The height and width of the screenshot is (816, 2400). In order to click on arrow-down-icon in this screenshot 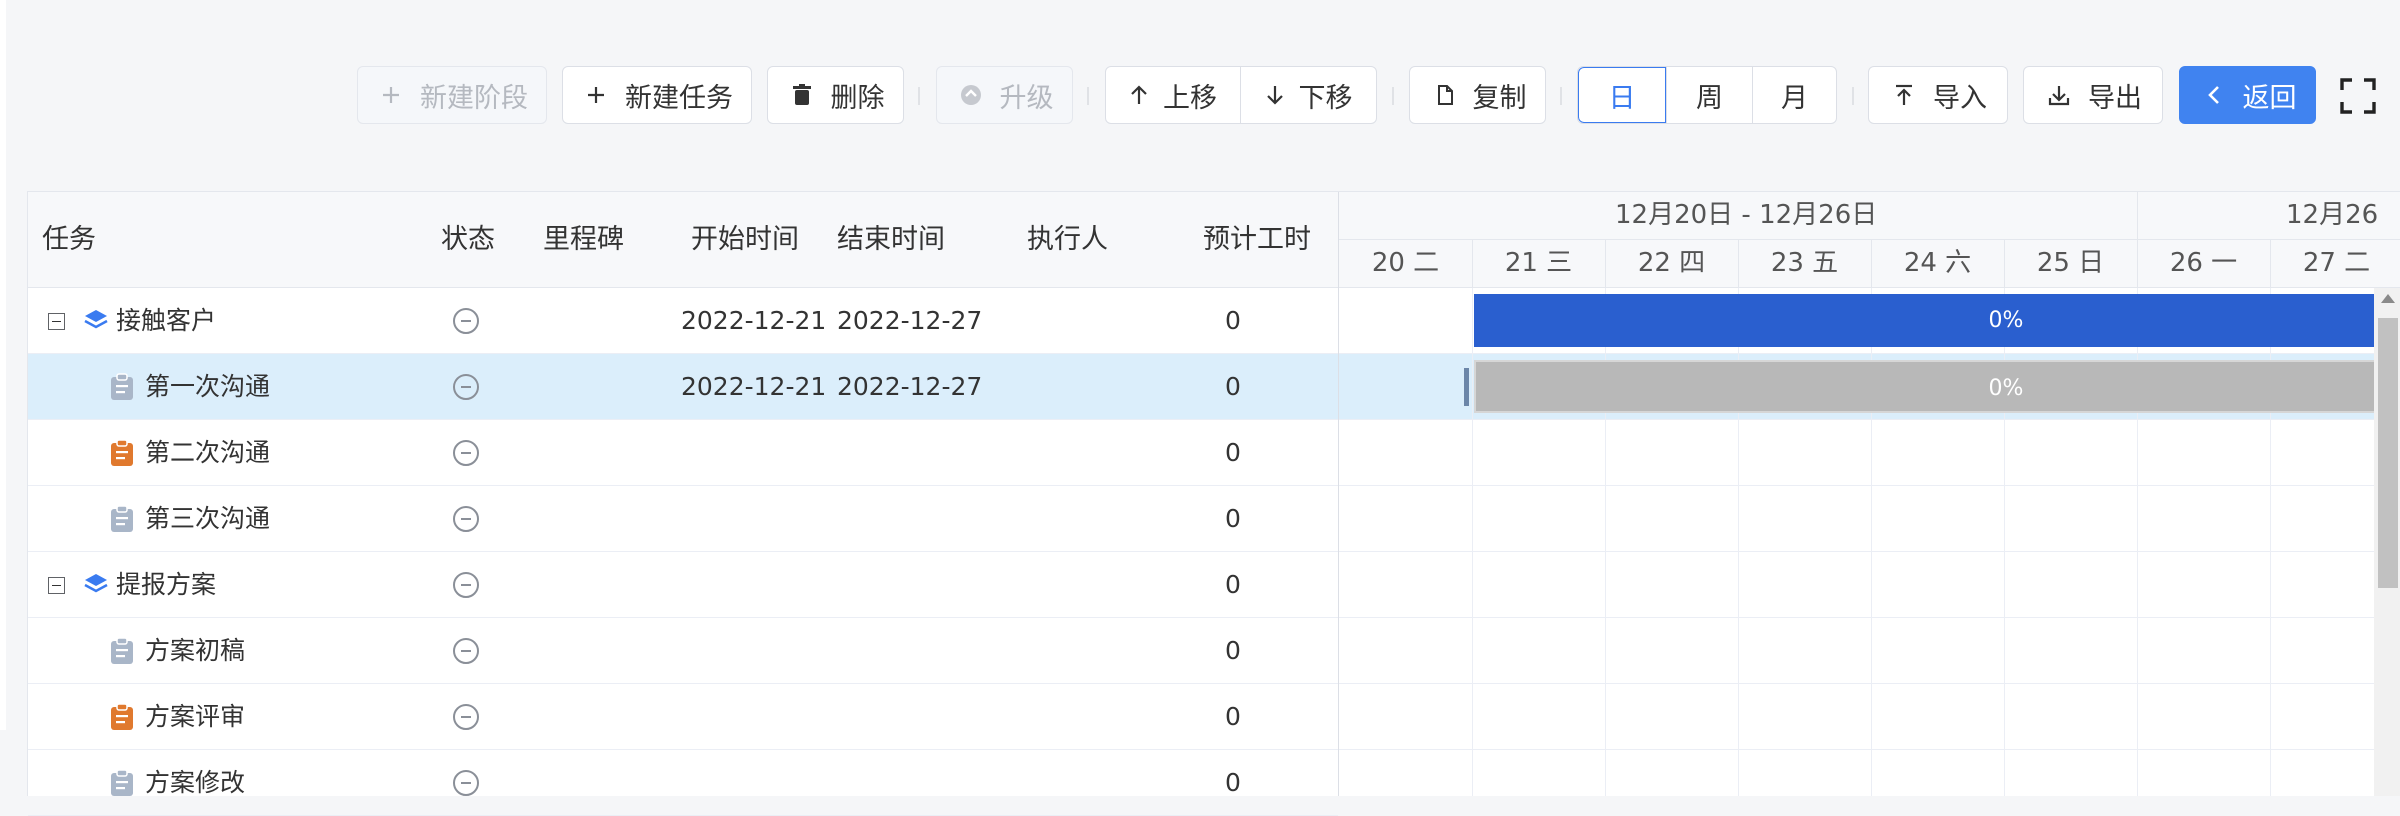, I will do `click(1275, 95)`.